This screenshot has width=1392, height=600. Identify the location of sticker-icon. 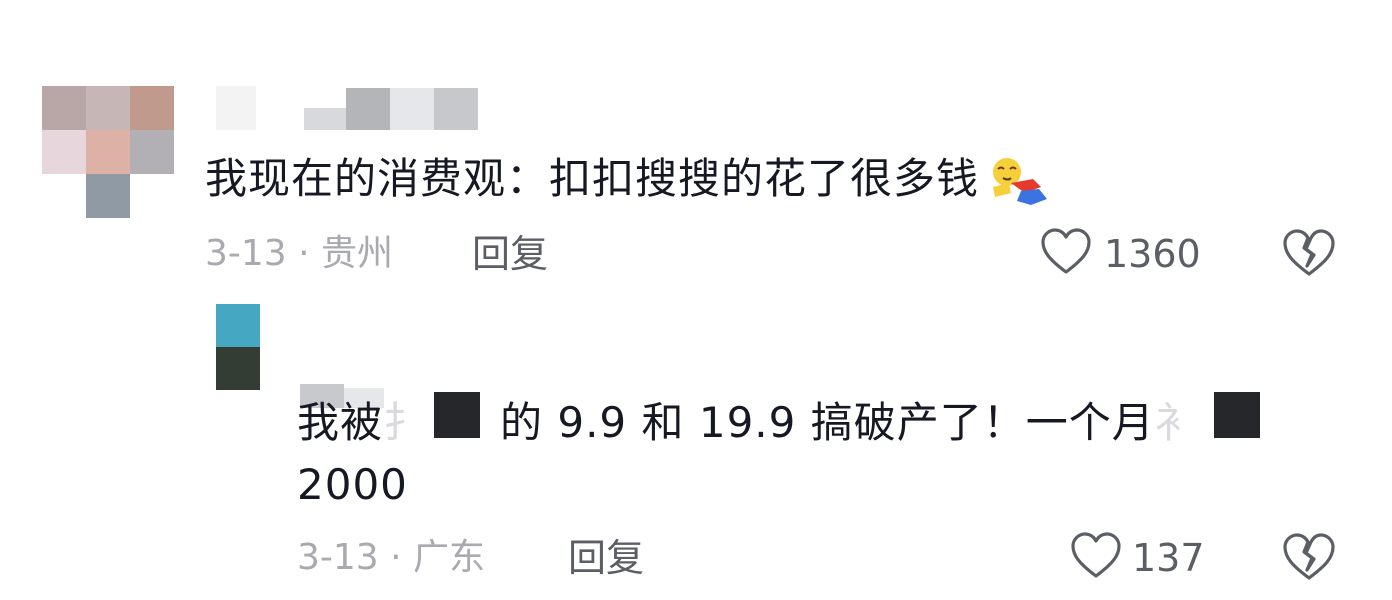
(1017, 182).